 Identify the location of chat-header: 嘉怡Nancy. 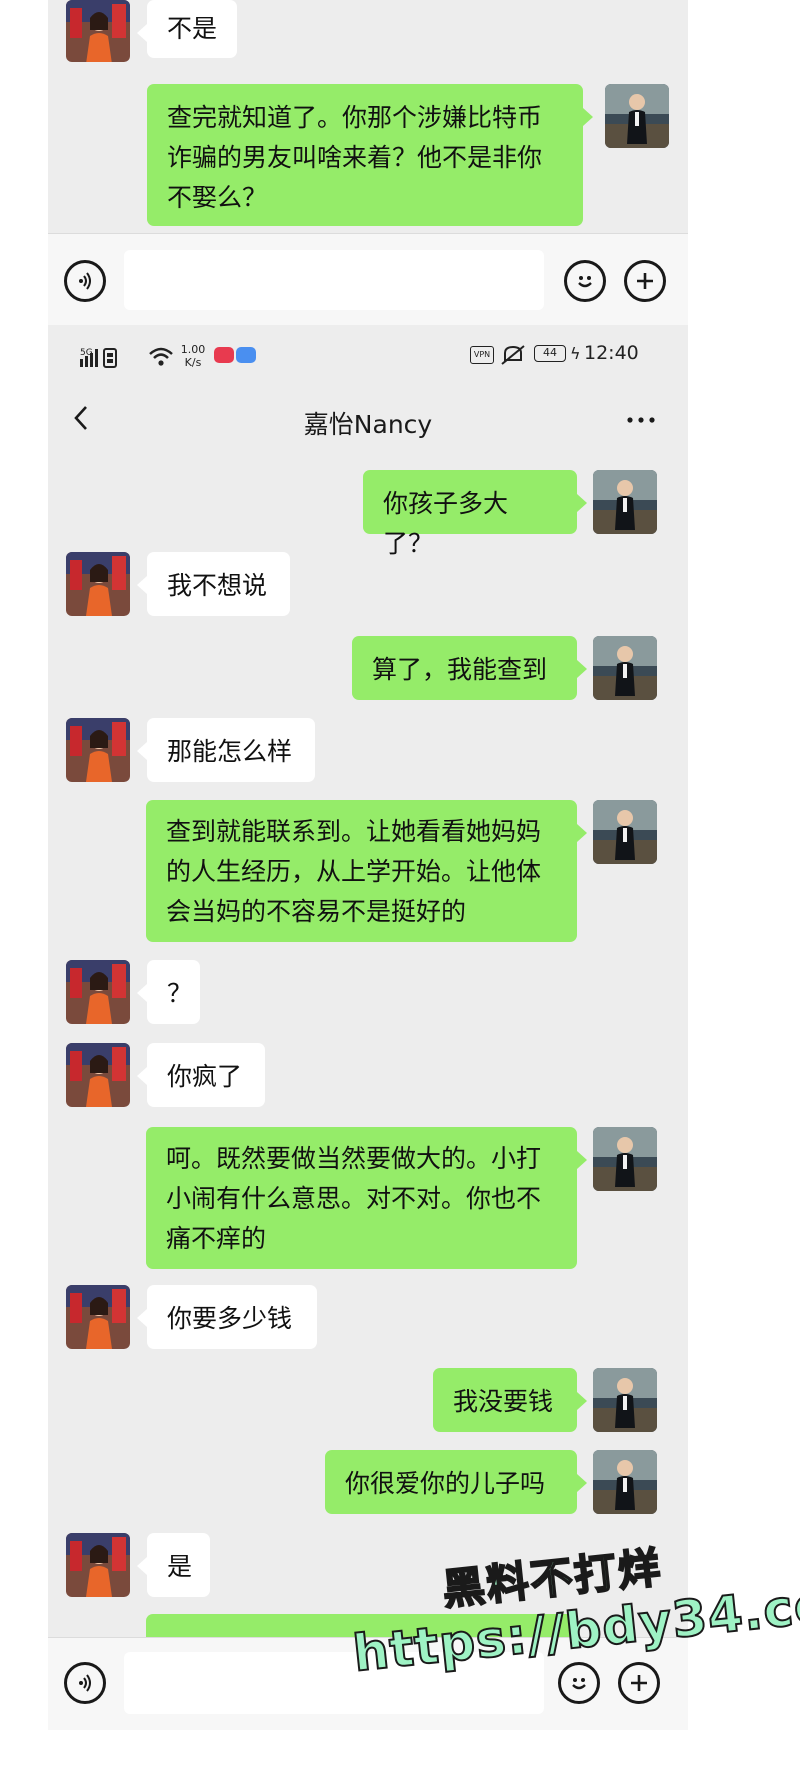
(368, 423).